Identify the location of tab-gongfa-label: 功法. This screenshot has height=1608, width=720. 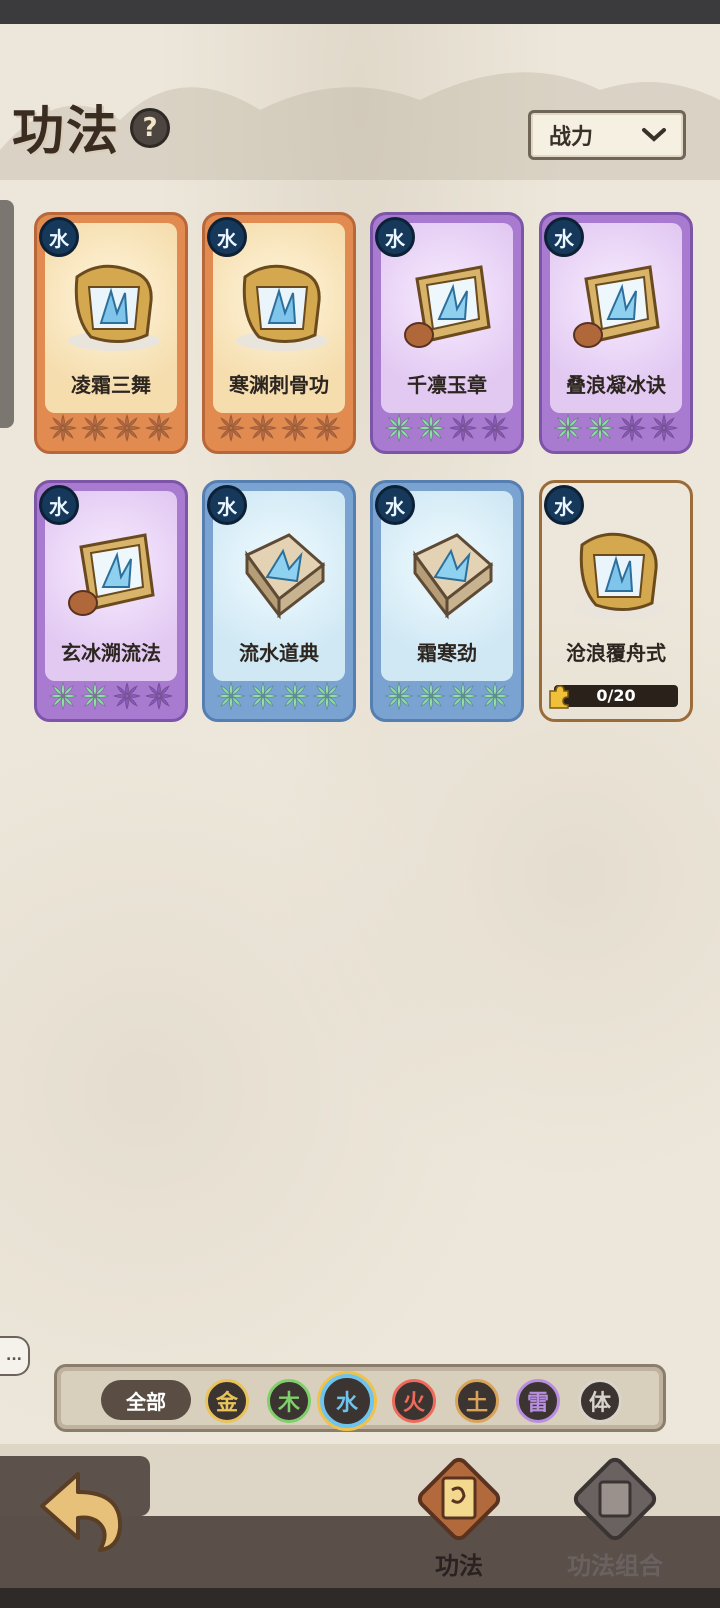
(459, 1566).